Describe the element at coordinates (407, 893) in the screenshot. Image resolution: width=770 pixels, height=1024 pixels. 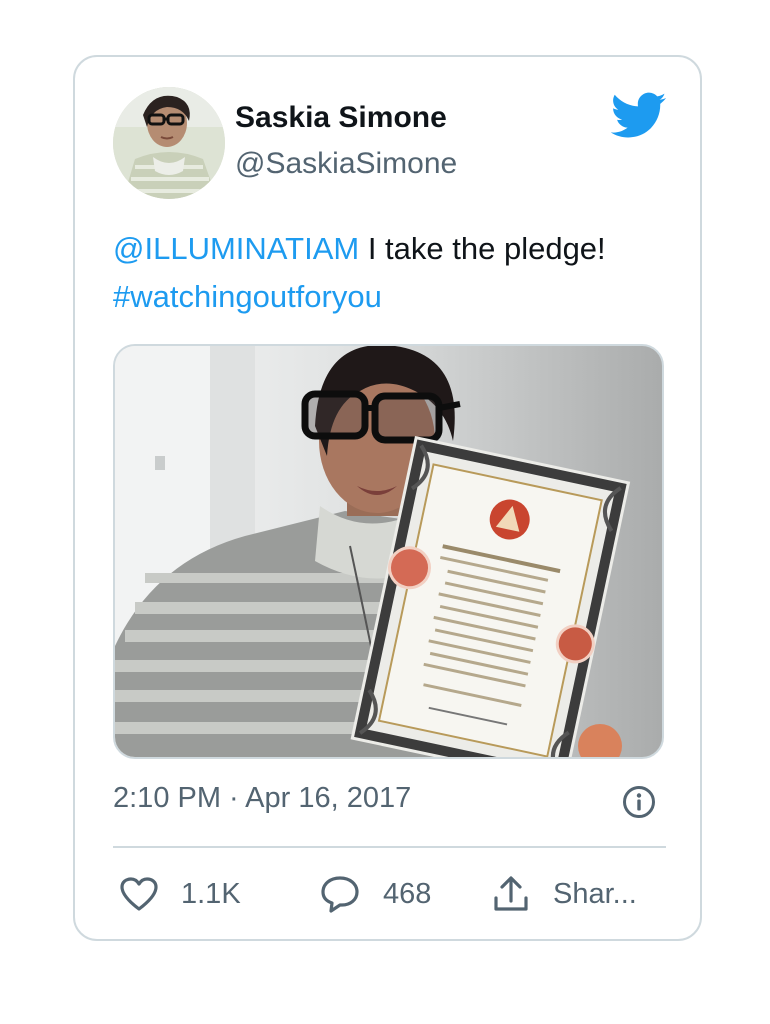
I see `reply-count: 468` at that location.